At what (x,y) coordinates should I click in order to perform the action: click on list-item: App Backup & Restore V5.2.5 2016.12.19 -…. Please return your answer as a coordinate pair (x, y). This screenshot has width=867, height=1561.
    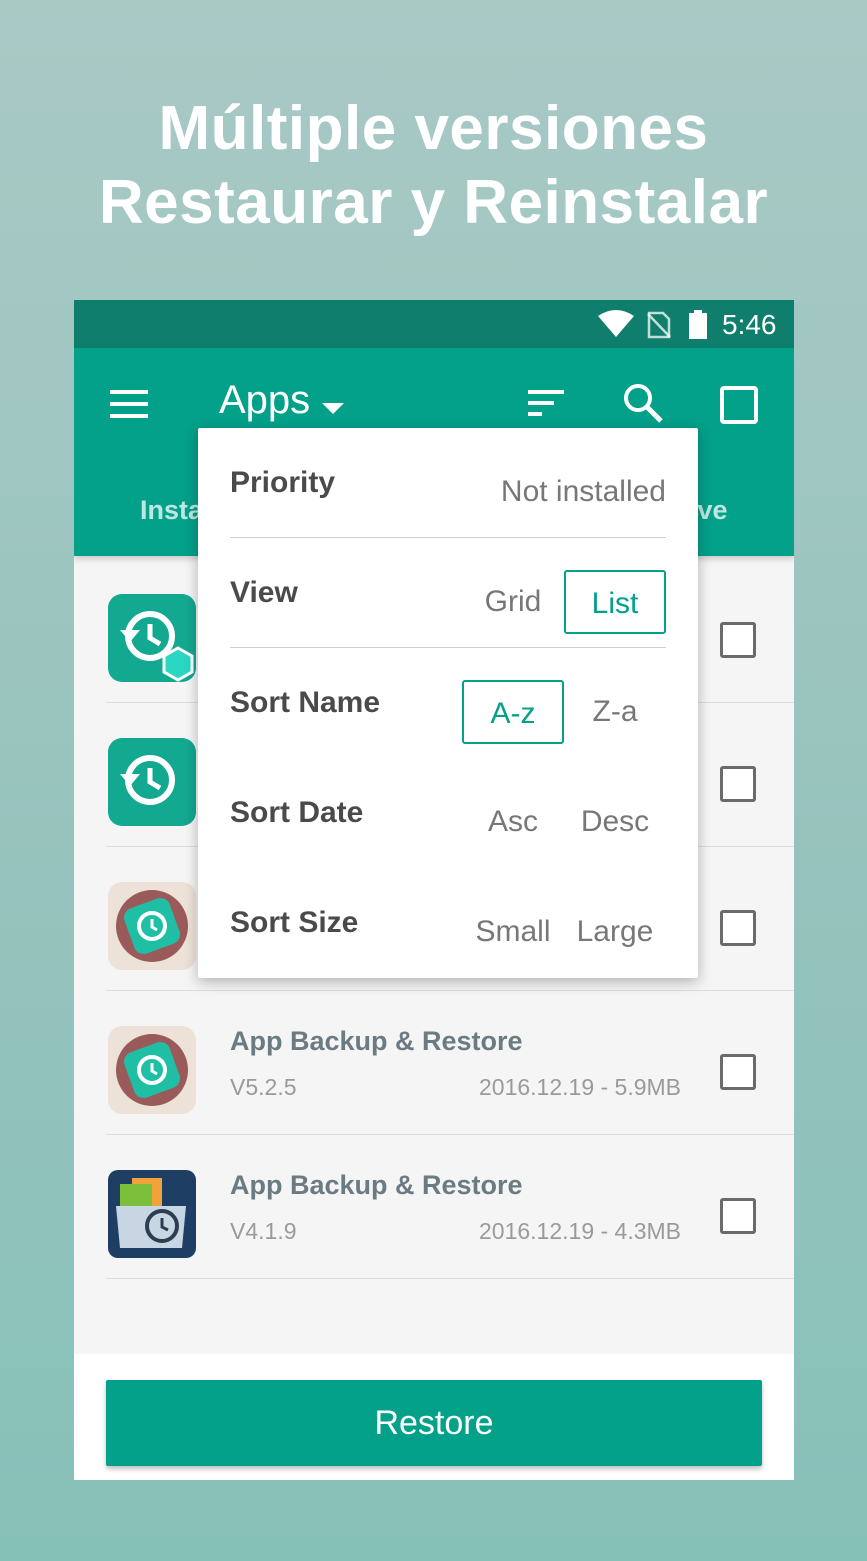
    Looking at the image, I should click on (450, 1062).